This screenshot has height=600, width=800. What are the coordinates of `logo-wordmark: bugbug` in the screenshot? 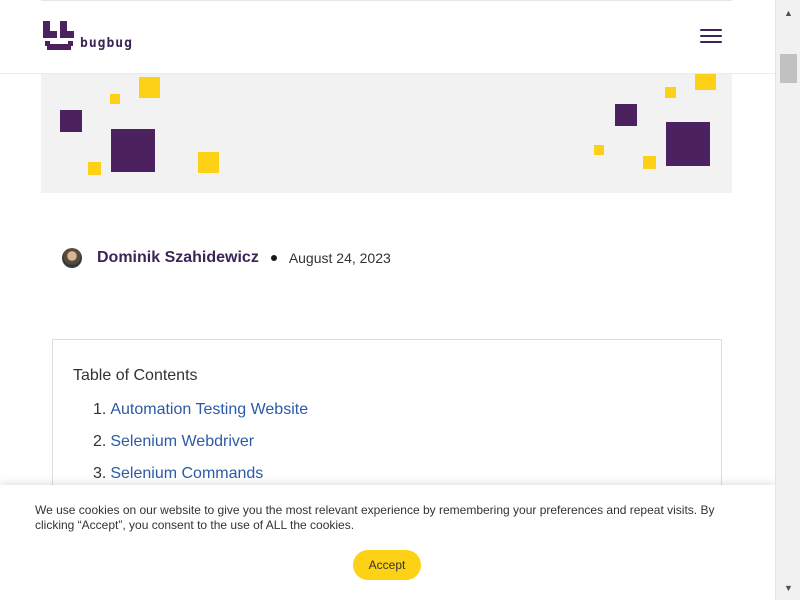 It's located at (106, 43).